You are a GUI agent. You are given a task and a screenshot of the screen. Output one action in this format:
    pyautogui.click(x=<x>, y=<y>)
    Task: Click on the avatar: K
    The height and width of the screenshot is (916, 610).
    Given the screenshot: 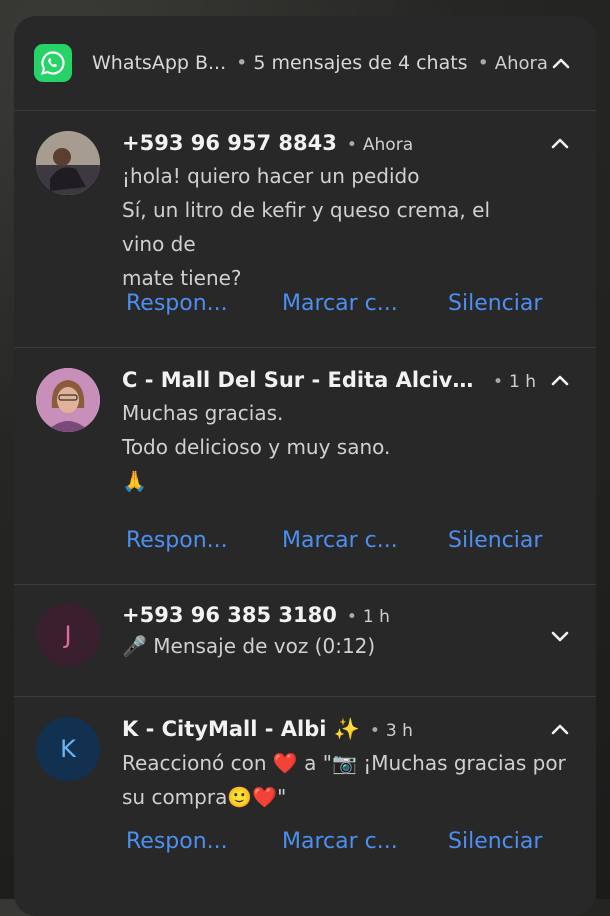 What is the action you would take?
    pyautogui.click(x=68, y=749)
    